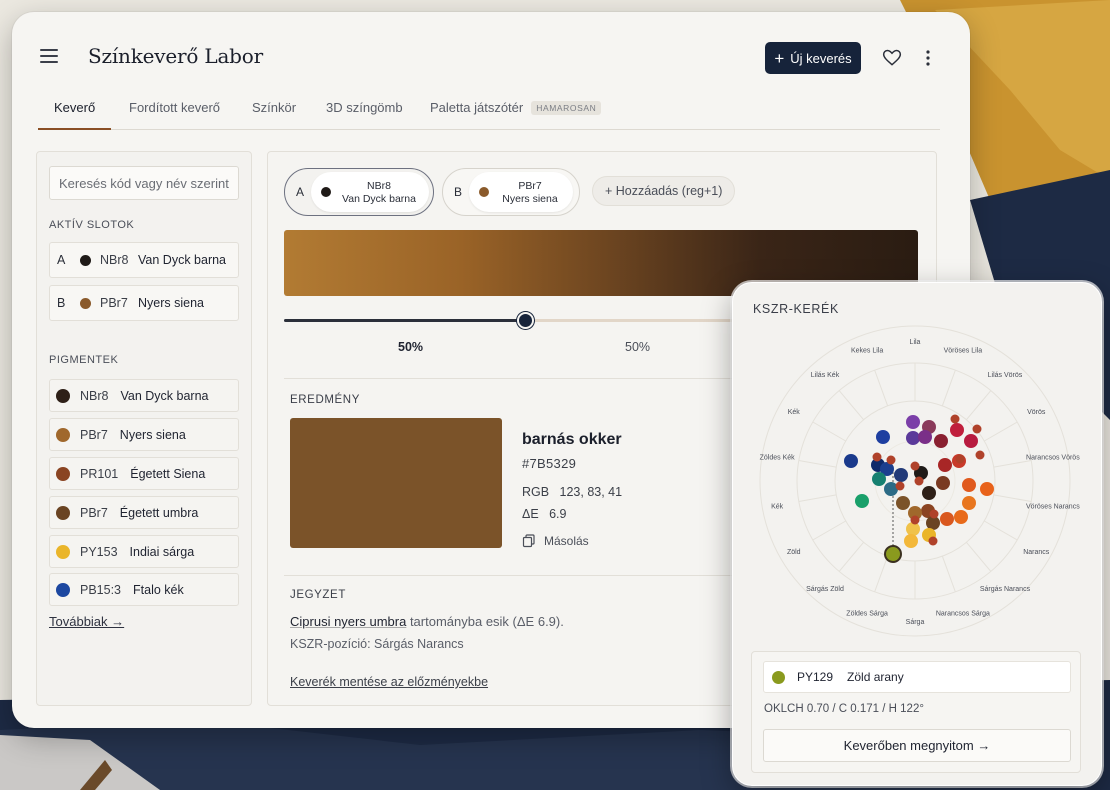 This screenshot has height=790, width=1110. Describe the element at coordinates (893, 554) in the screenshot. I see `selected-pigment-point` at that location.